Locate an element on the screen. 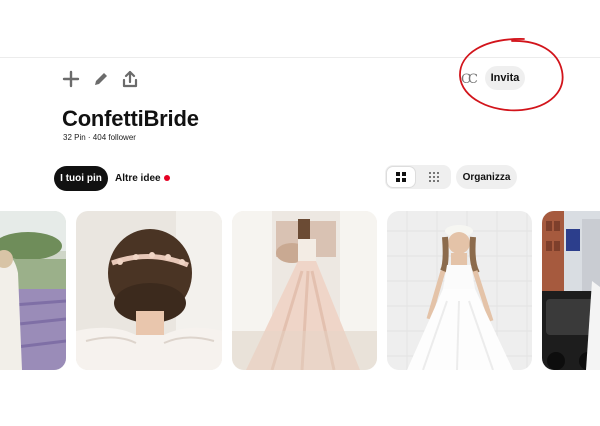  pin-bridal-hair-comb is located at coordinates (149, 290).